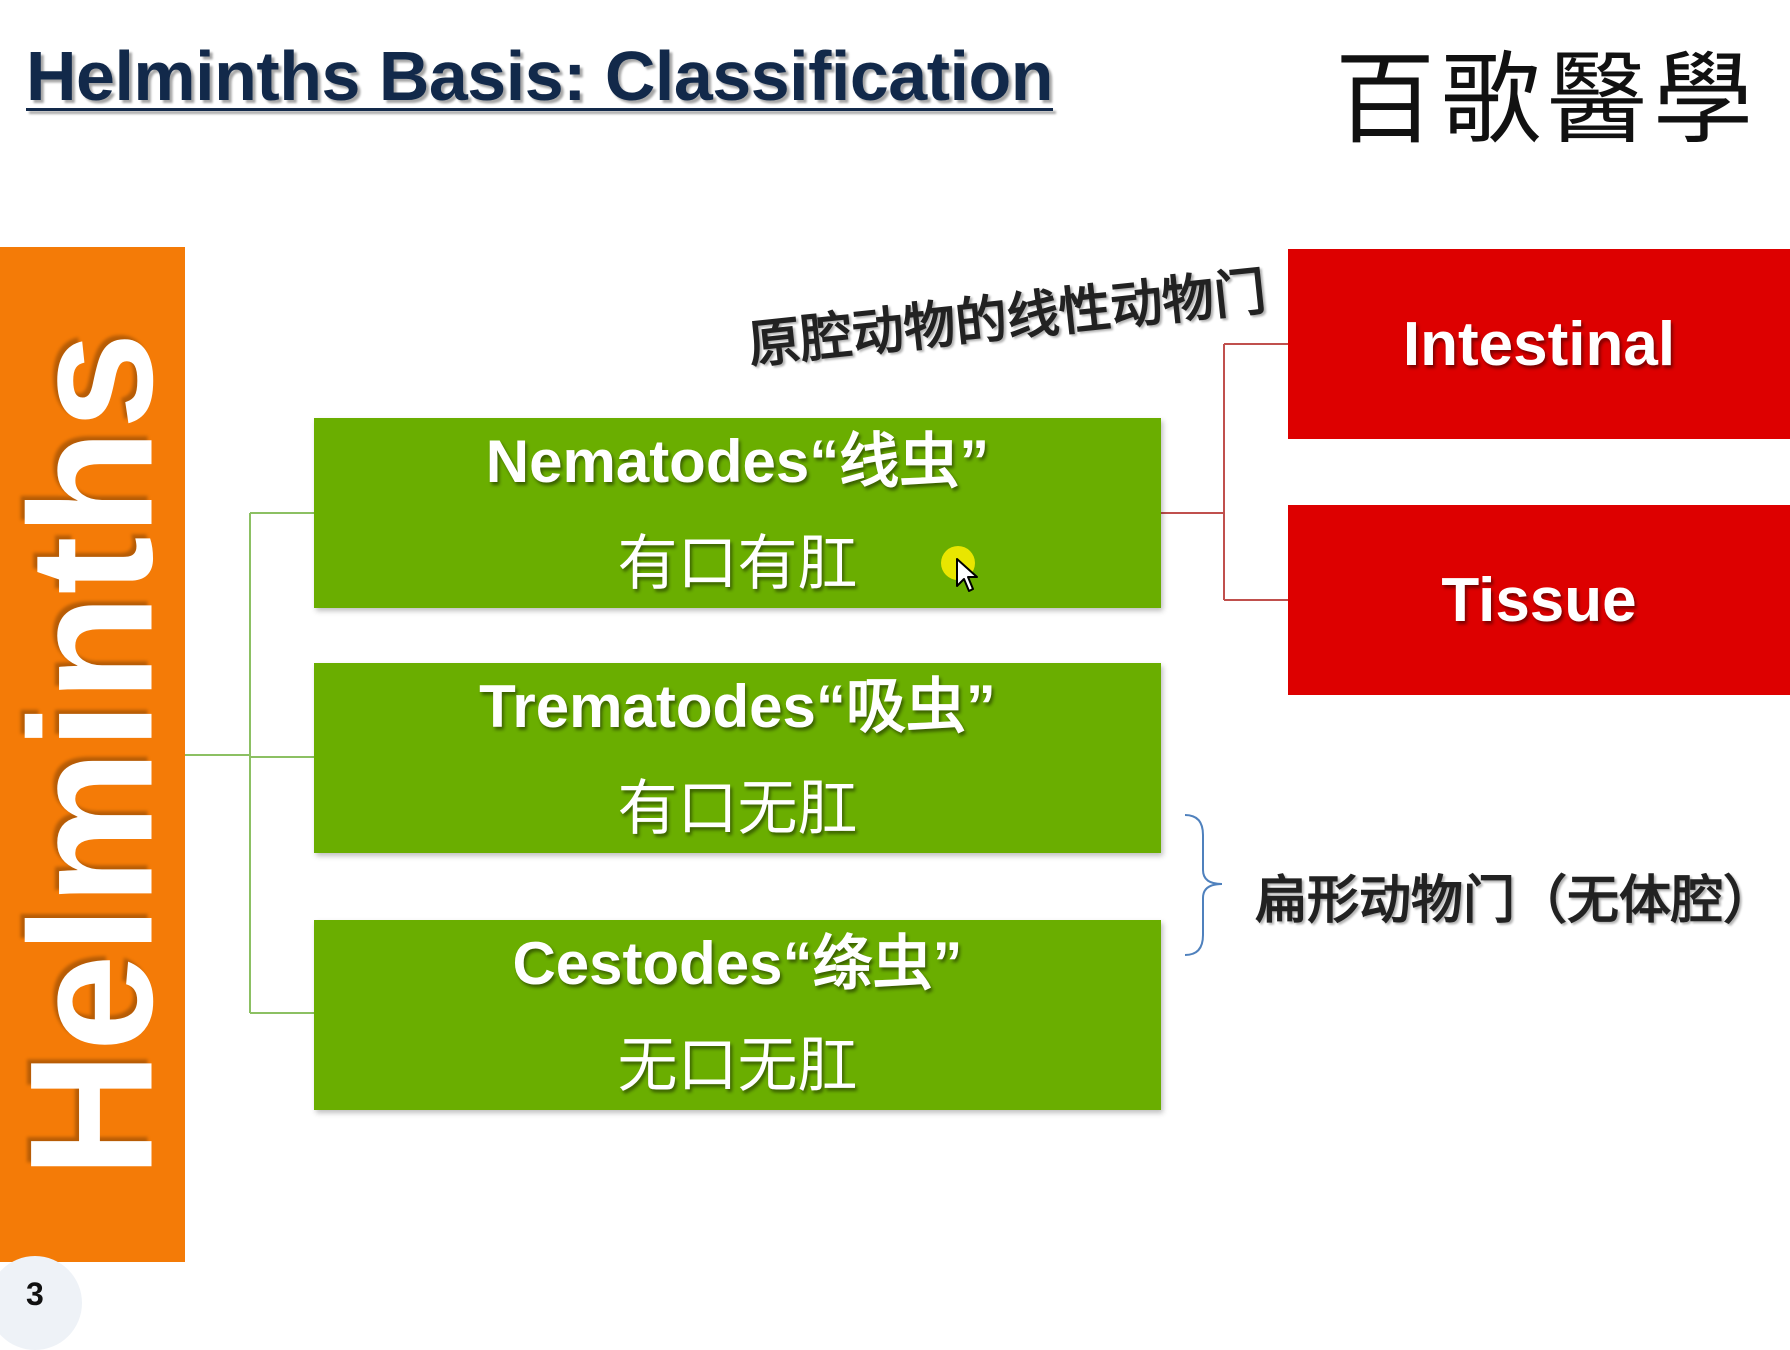 This screenshot has width=1790, height=1350. Describe the element at coordinates (737, 461) in the screenshot. I see `nematodes-name: Nematodes“线虫”` at that location.